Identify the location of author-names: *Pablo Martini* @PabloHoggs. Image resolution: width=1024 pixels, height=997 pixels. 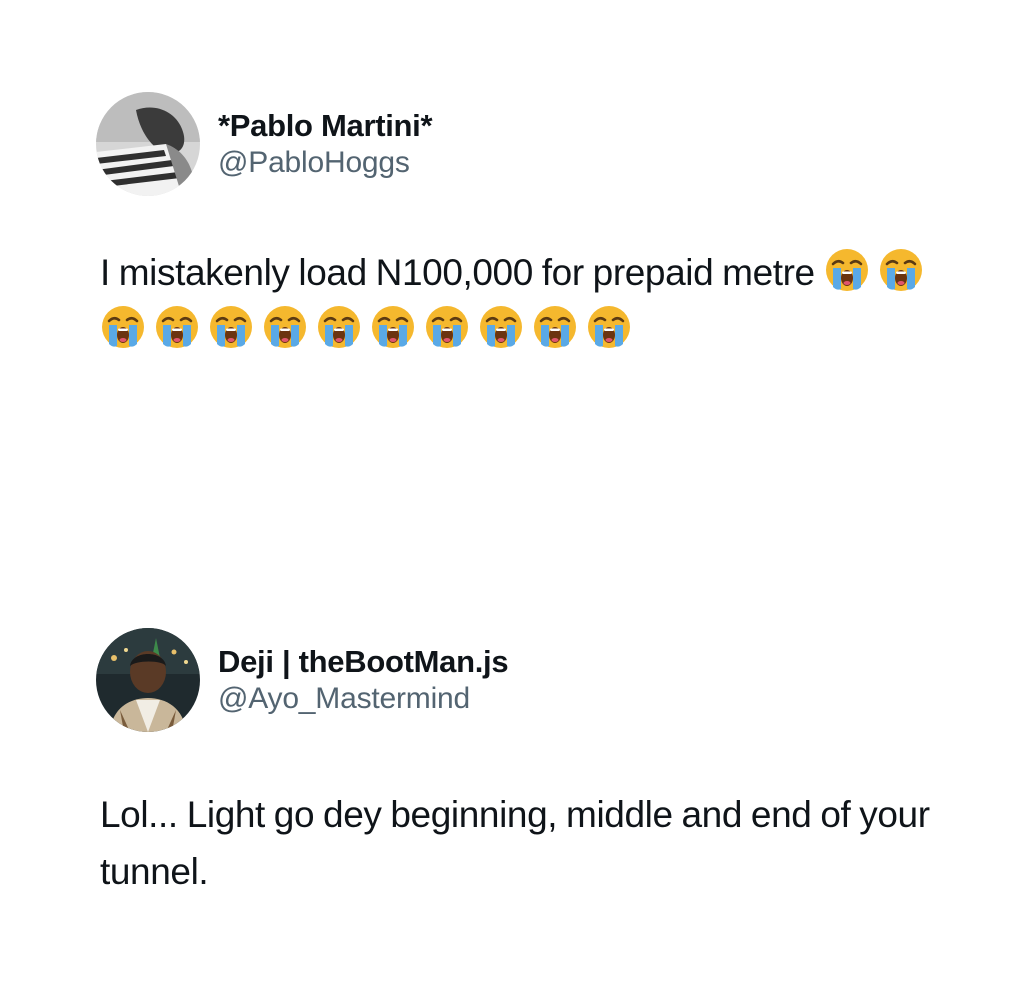
(325, 145).